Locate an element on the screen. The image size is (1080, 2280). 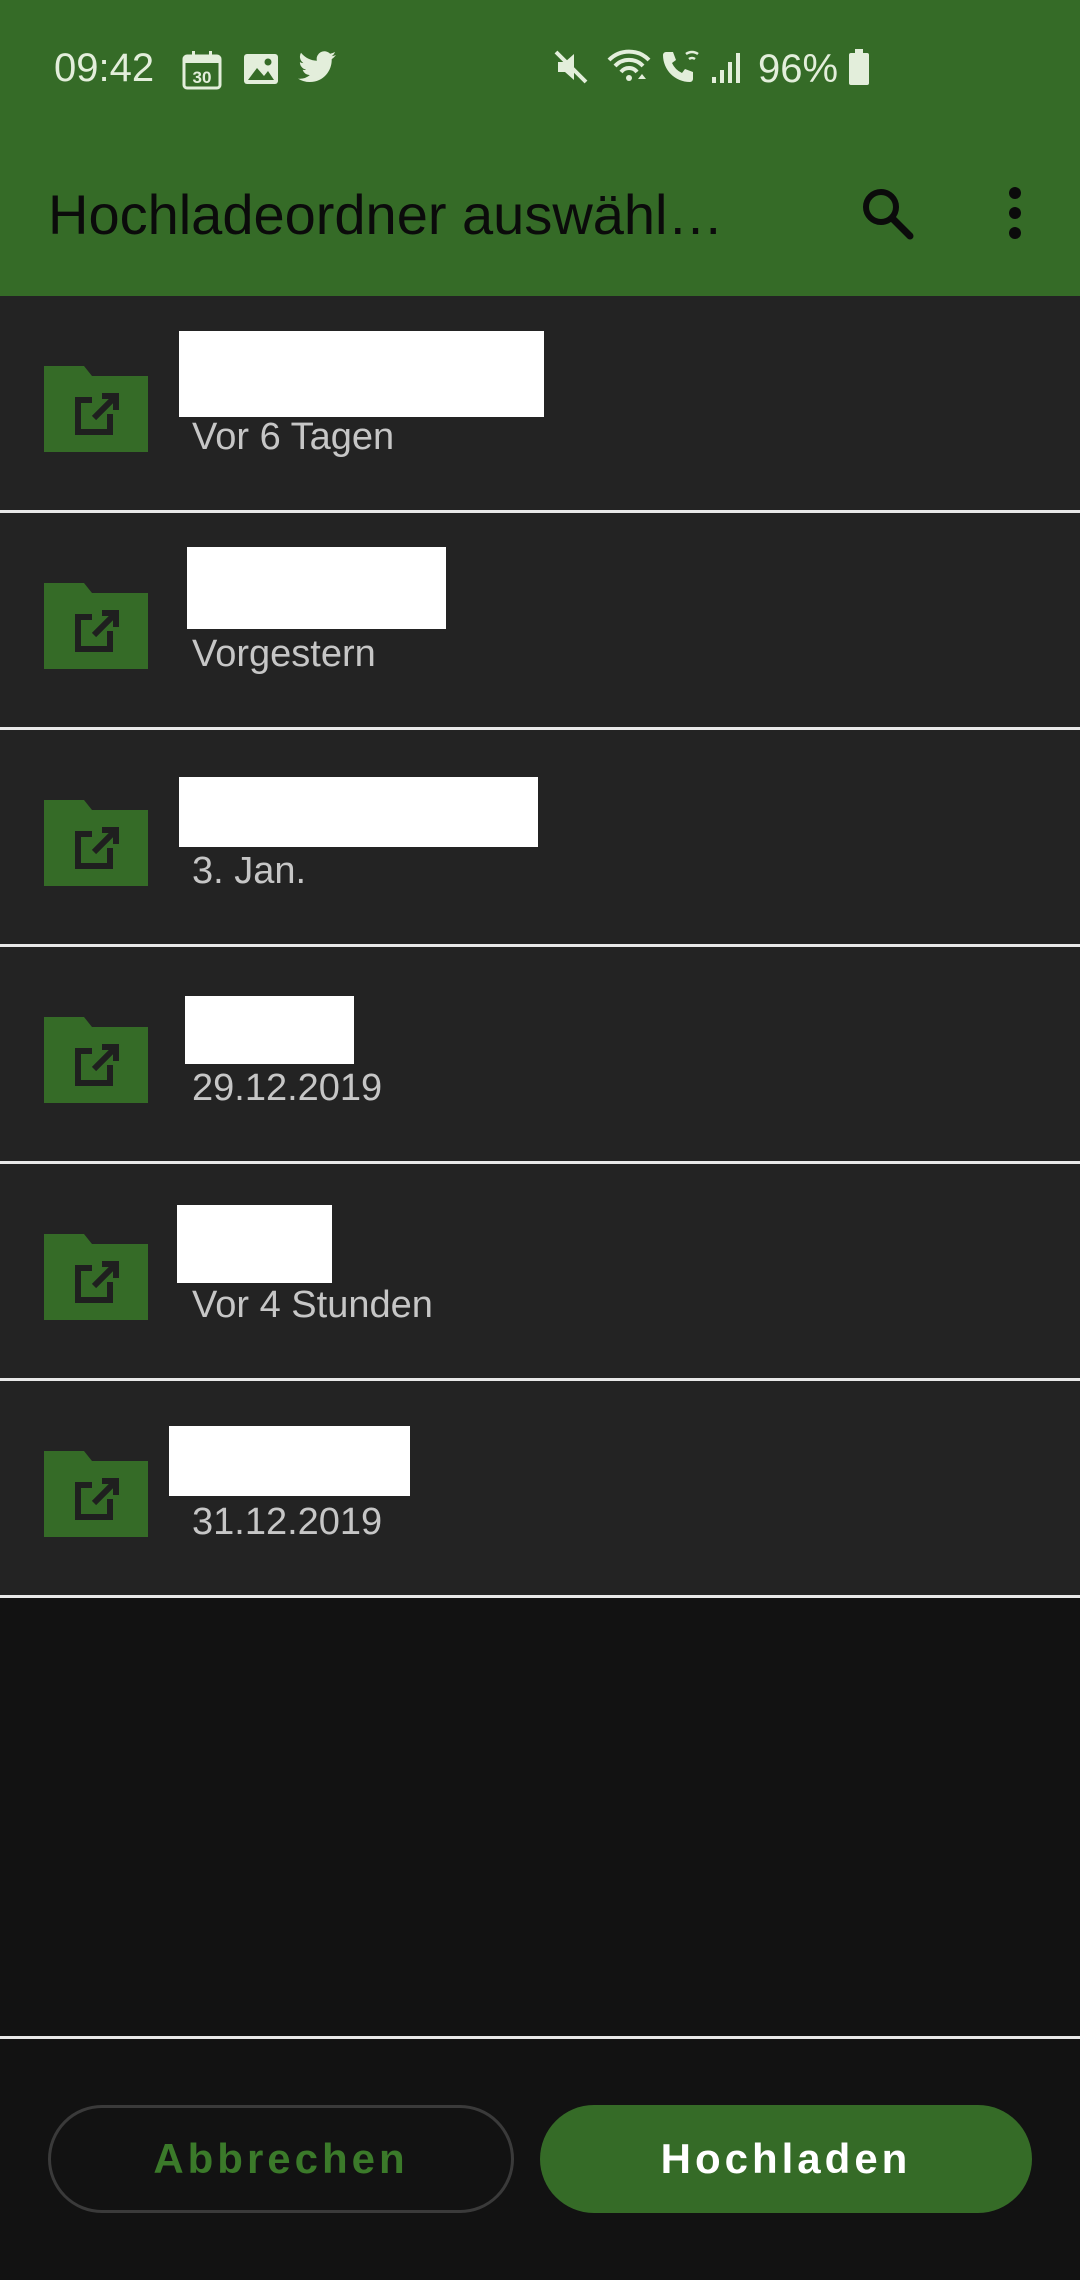
more-vert-icon is located at coordinates (1015, 215).